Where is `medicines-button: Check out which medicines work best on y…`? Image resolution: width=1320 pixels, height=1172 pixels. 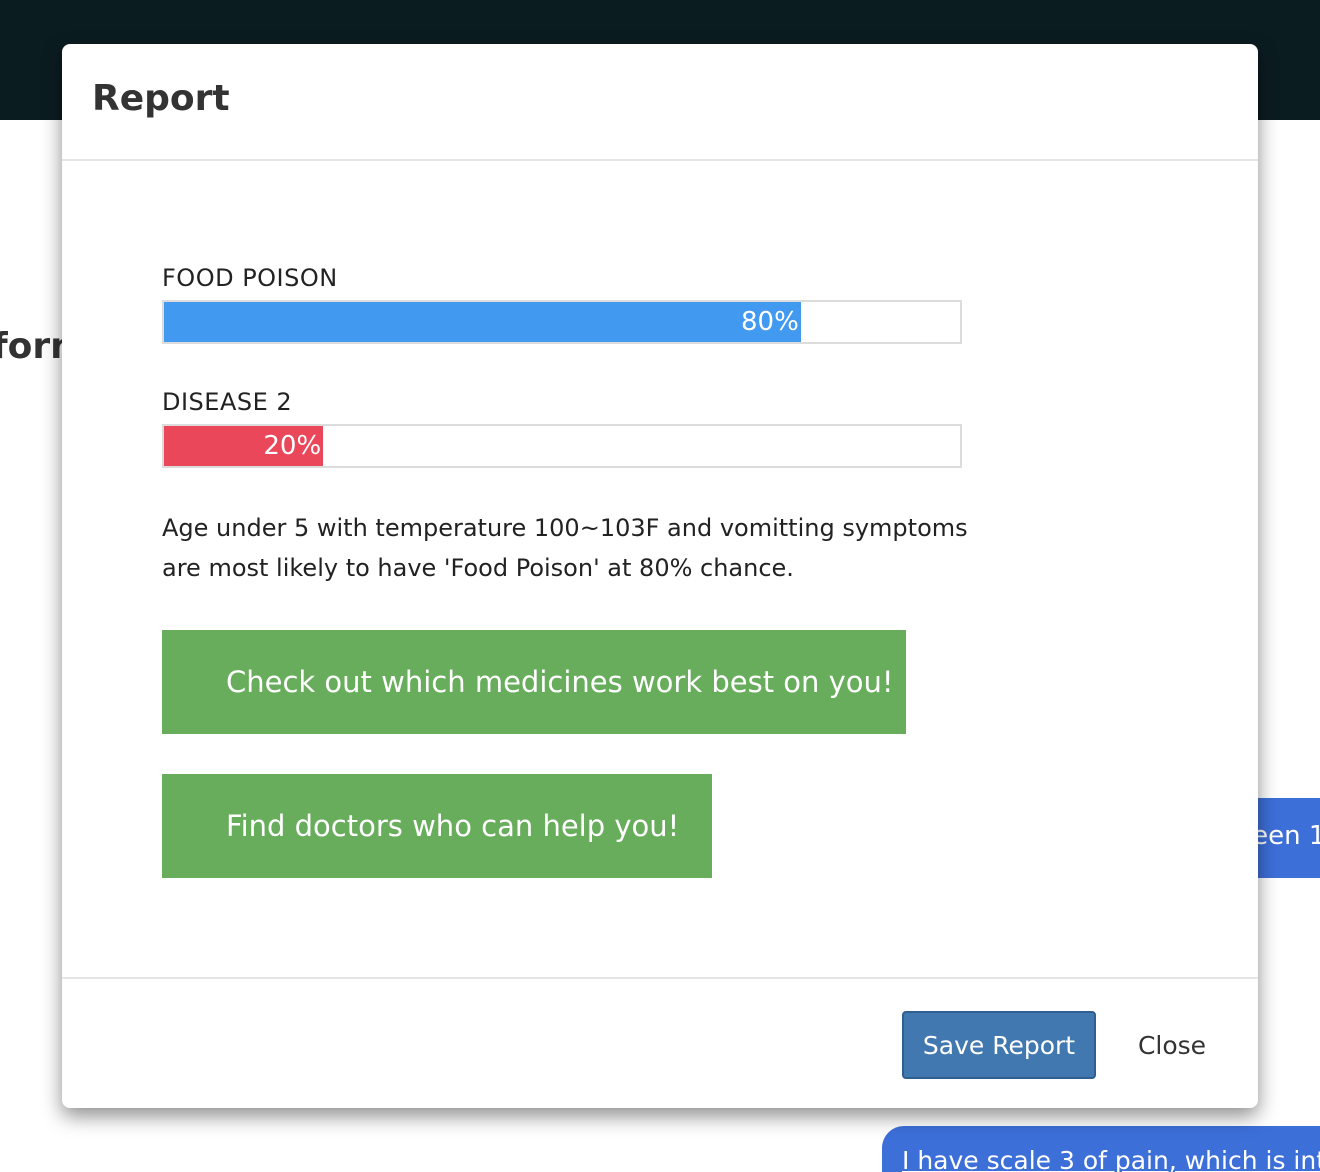 medicines-button: Check out which medicines work best on y… is located at coordinates (534, 682).